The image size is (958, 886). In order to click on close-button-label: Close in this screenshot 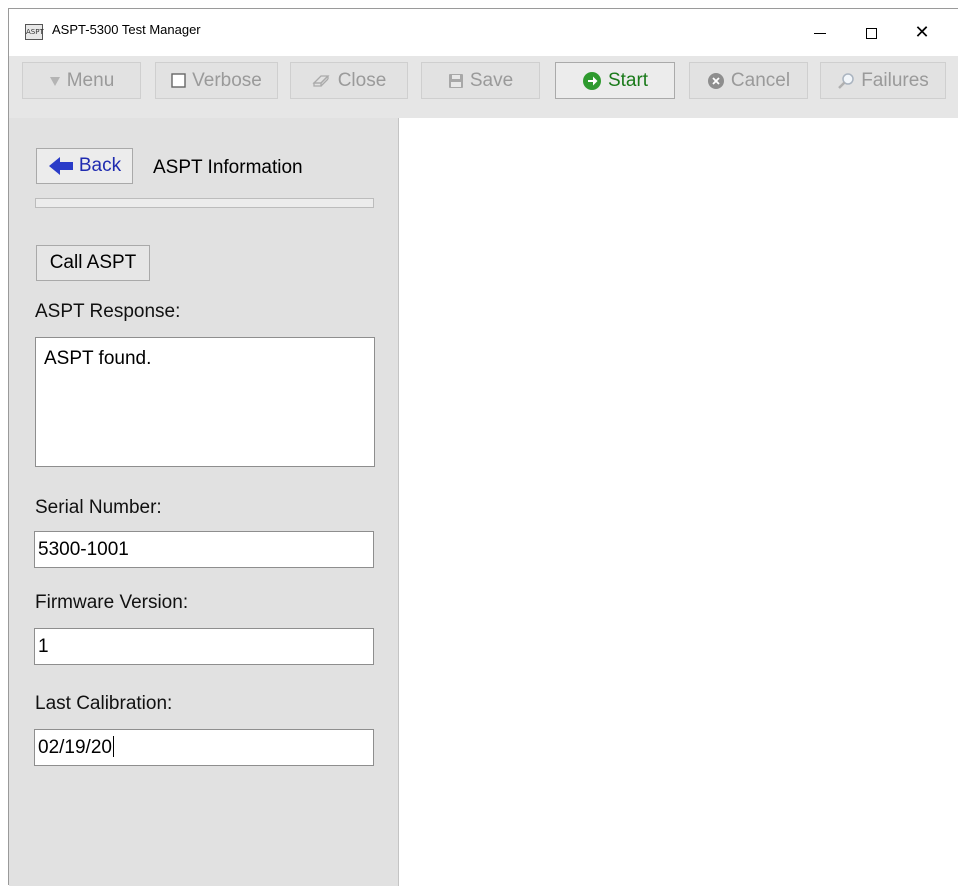, I will do `click(362, 80)`.